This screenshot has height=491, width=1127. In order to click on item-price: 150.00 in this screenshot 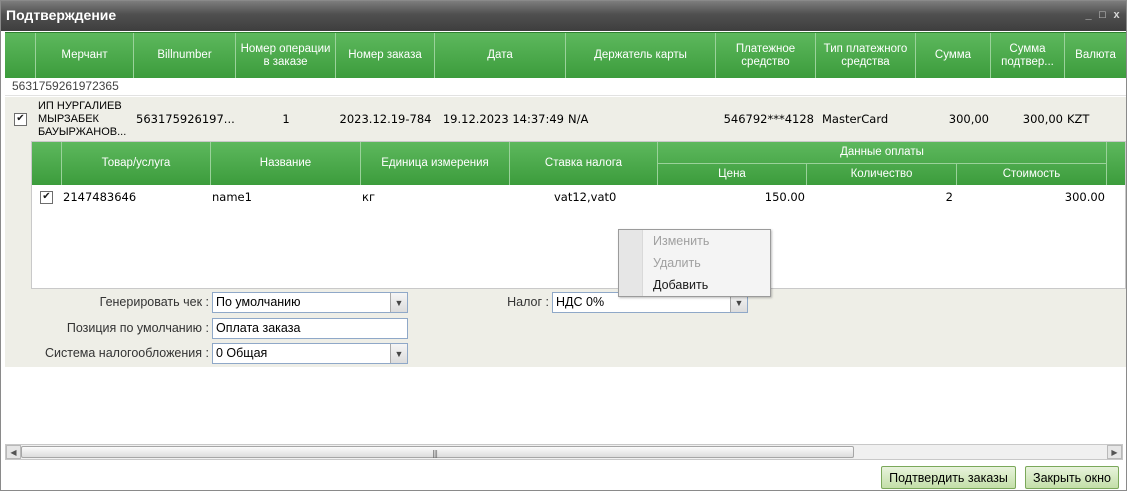, I will do `click(784, 197)`.